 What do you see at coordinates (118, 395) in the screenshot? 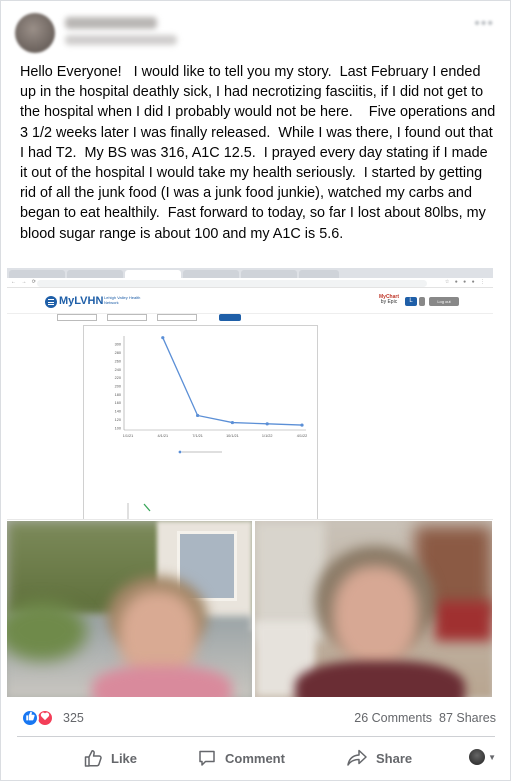
I see `y-tick-label: 180` at bounding box center [118, 395].